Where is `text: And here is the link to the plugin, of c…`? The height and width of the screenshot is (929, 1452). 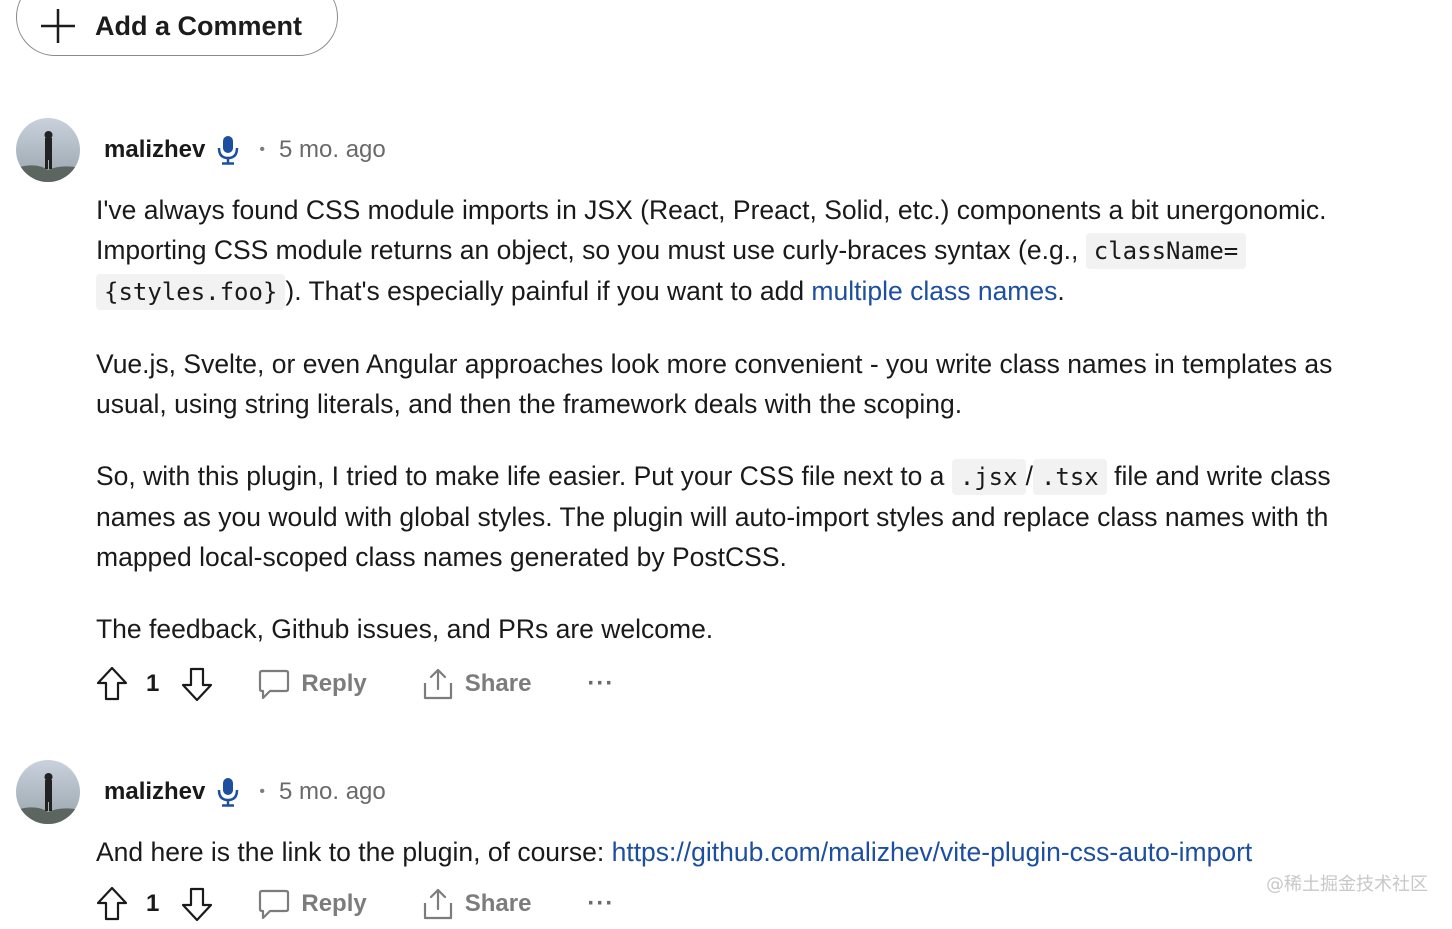
text: And here is the link to the plugin, of c… is located at coordinates (354, 852).